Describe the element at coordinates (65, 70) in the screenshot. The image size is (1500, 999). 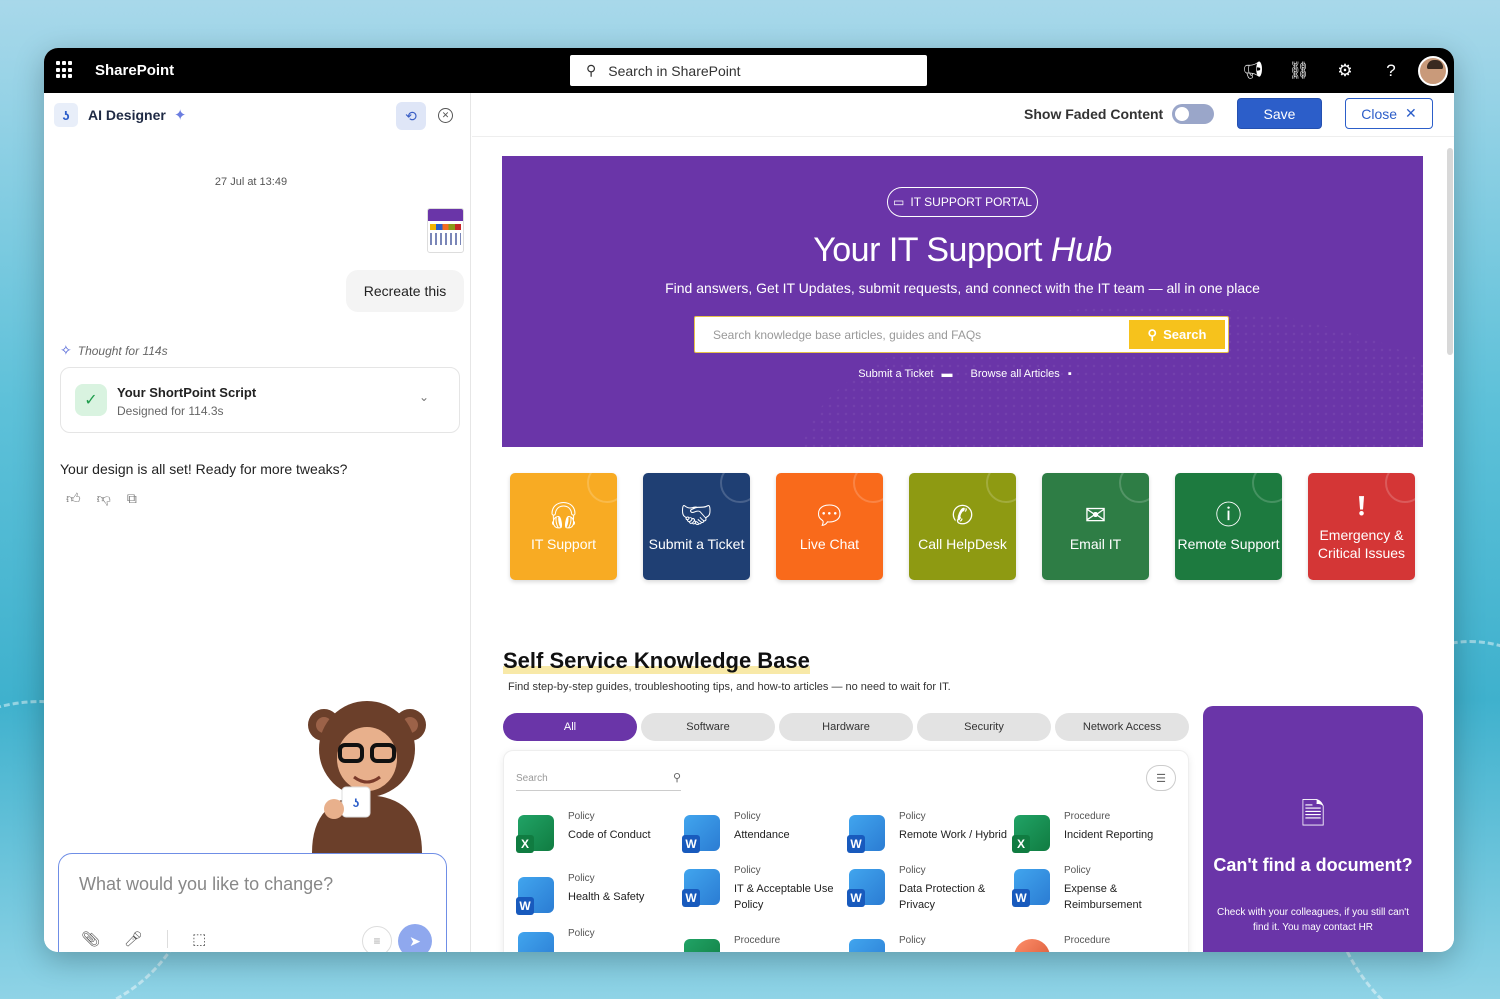
I see `app-launcher-icon` at that location.